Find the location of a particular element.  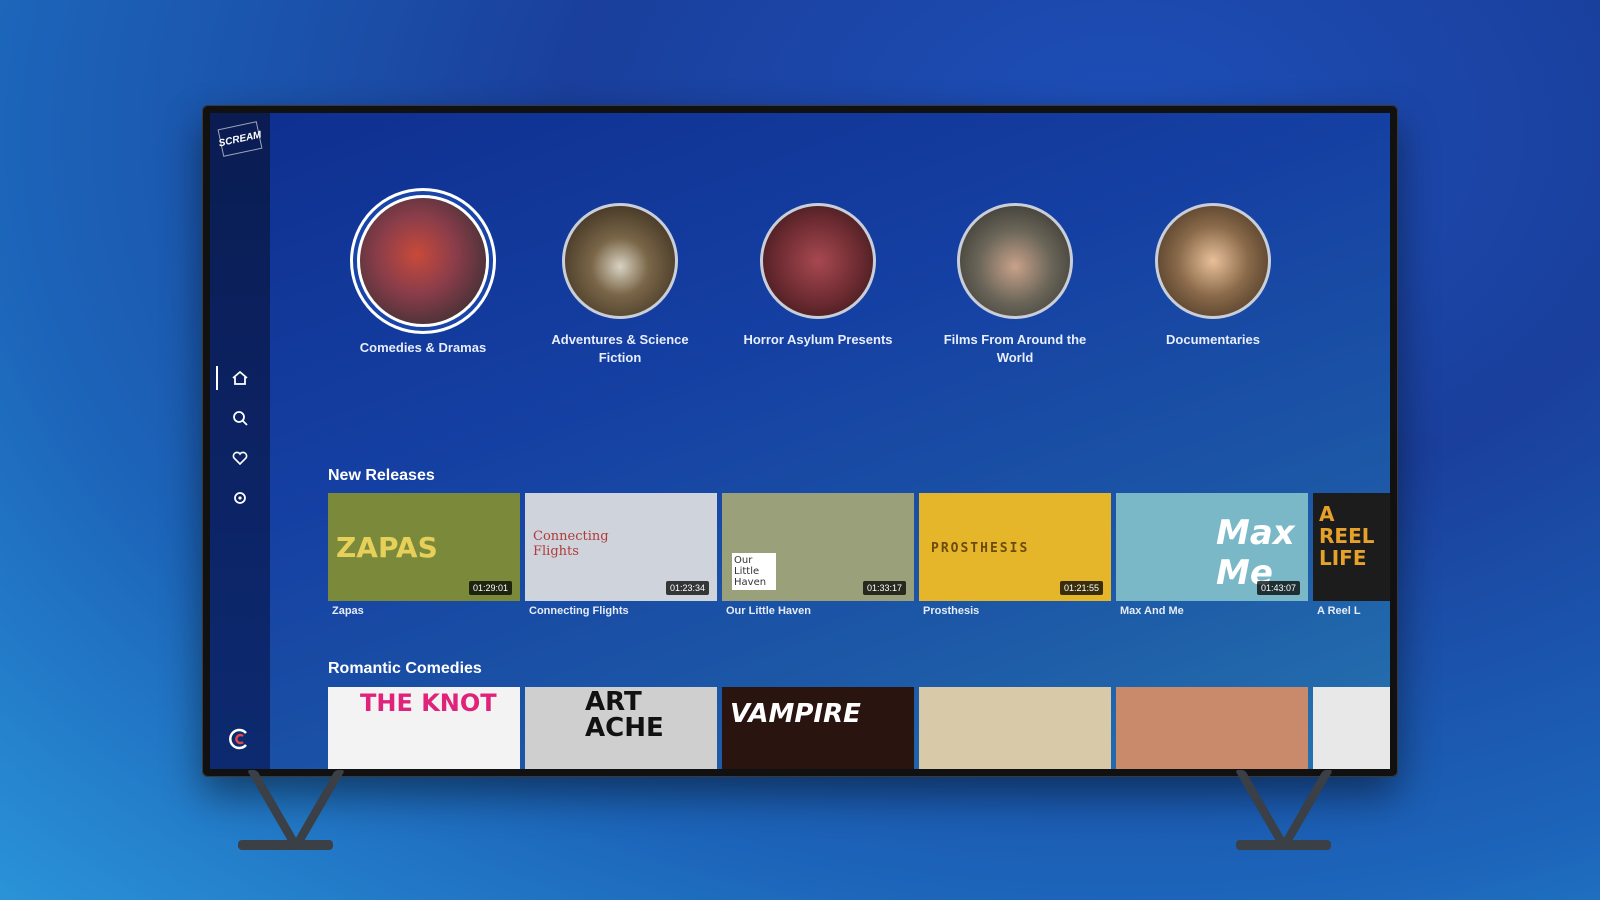

movie-tile: ART ACHE is located at coordinates (621, 728).